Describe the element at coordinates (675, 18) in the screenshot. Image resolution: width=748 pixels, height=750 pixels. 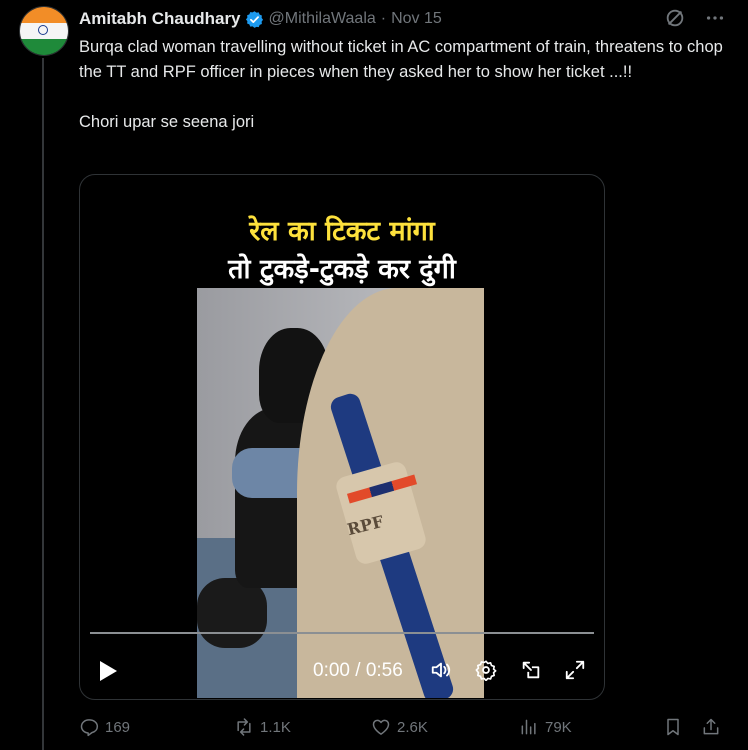
I see `grok-icon` at that location.